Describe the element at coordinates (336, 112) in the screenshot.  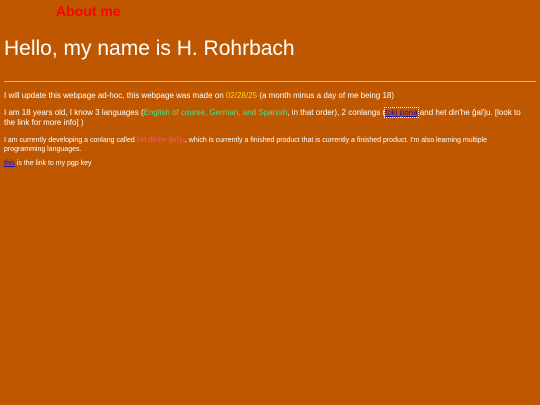
I see `about-middle: , in that order), 2 conlangs (` at that location.